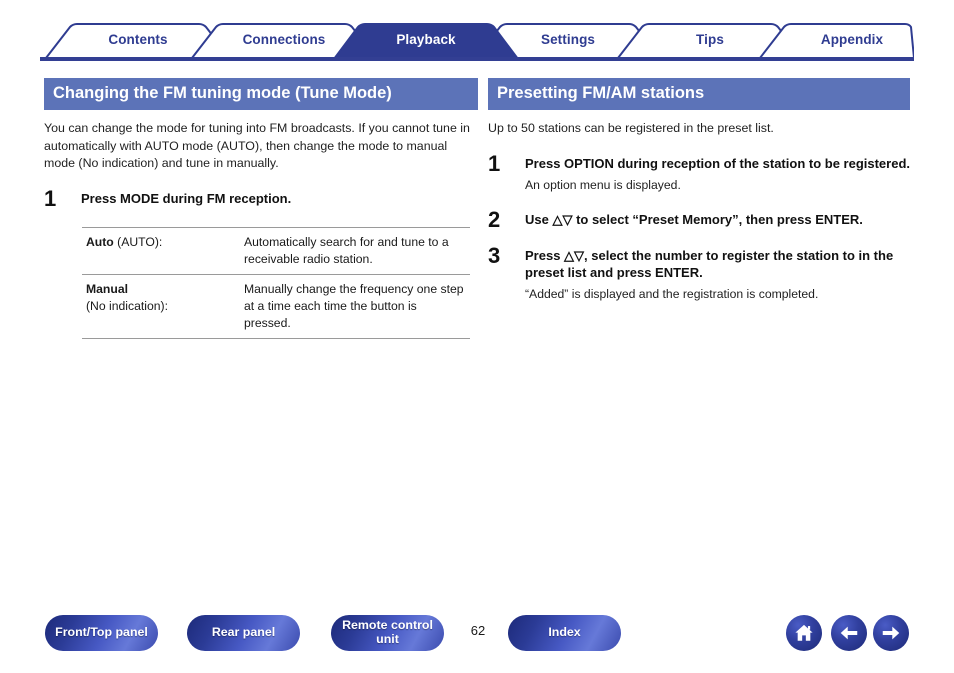 The height and width of the screenshot is (673, 954). What do you see at coordinates (127, 305) in the screenshot?
I see `term-manual-rest: (No indication):` at bounding box center [127, 305].